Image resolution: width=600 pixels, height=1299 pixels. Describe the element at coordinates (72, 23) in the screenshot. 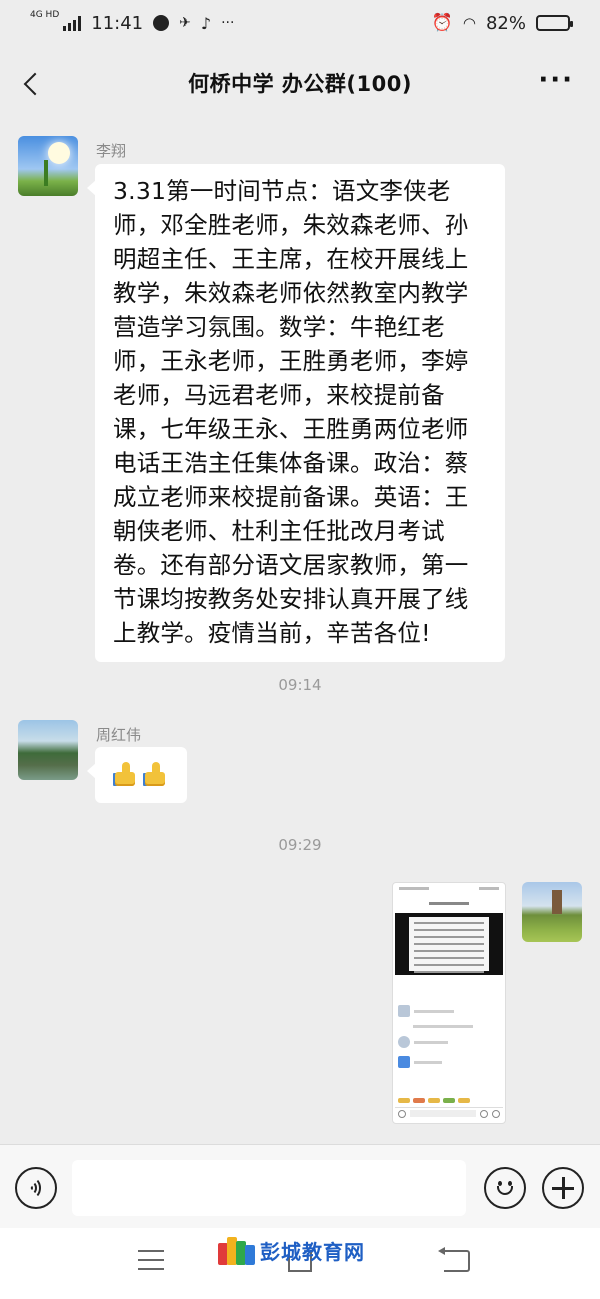

I see `signal-icon` at that location.